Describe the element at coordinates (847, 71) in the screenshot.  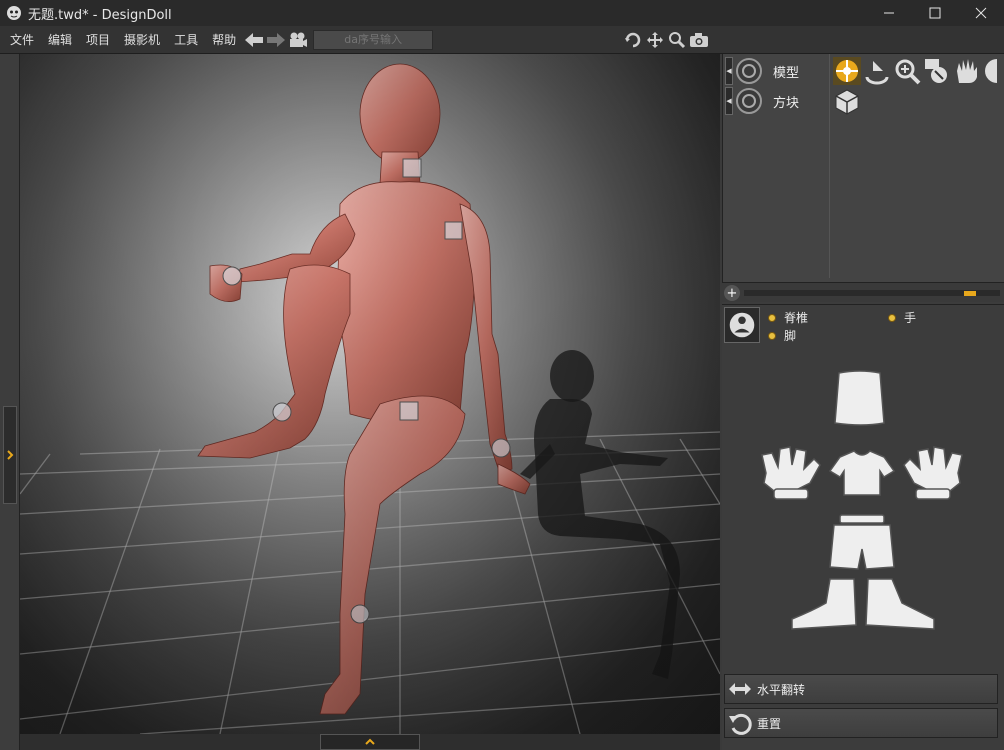
I see `pose-target-icon` at that location.